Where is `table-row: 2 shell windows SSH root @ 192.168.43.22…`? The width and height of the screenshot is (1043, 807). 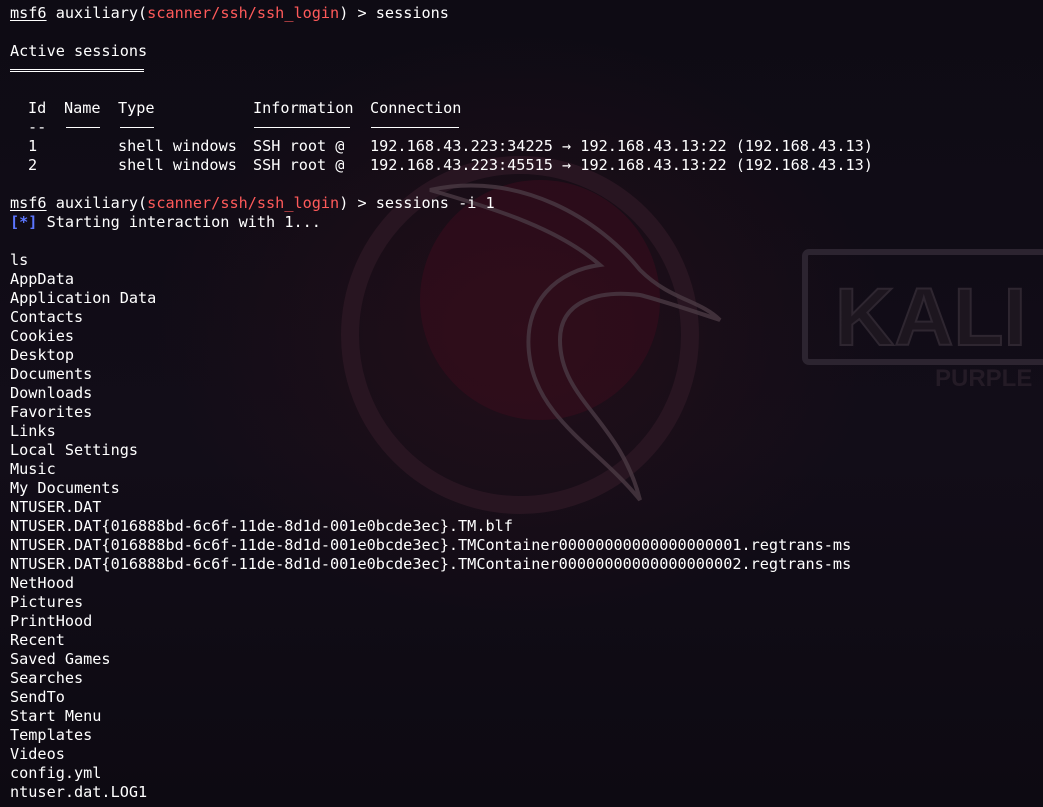 table-row: 2 shell windows SSH root @ 192.168.43.22… is located at coordinates (526, 165).